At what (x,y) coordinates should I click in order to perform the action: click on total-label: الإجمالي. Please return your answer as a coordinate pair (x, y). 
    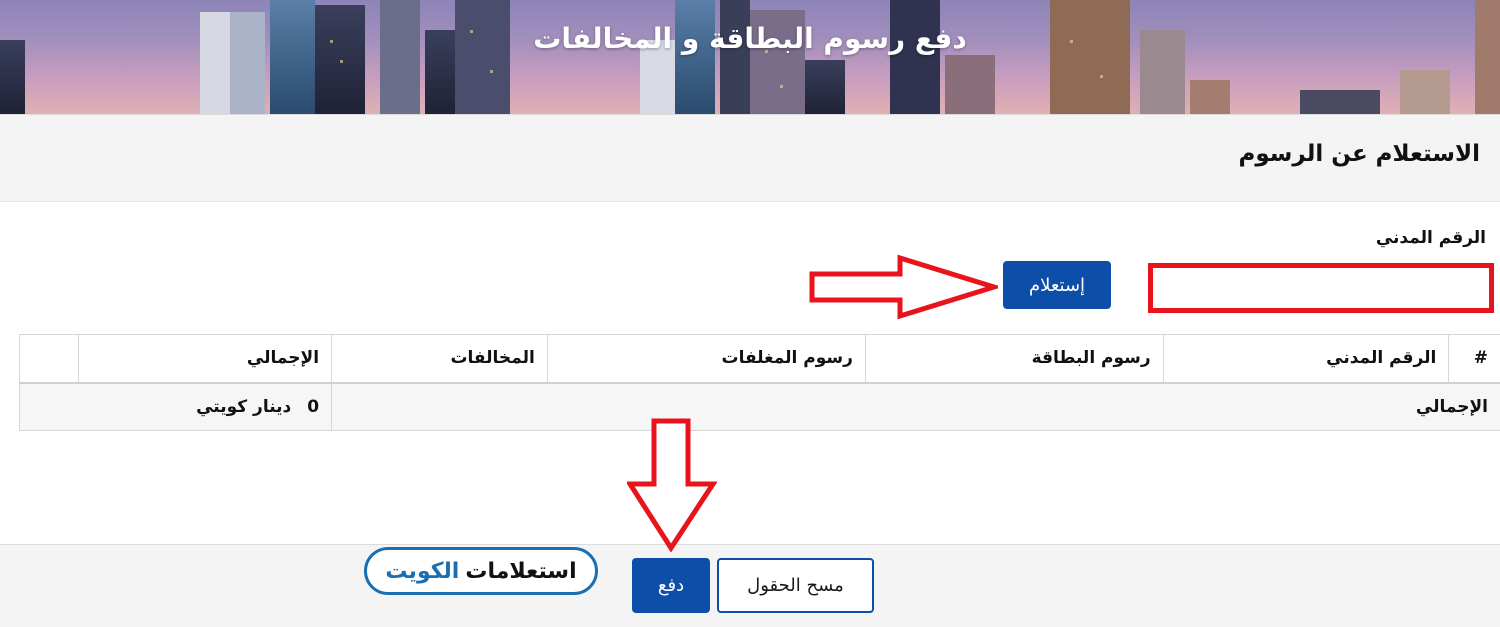
    Looking at the image, I should click on (915, 406).